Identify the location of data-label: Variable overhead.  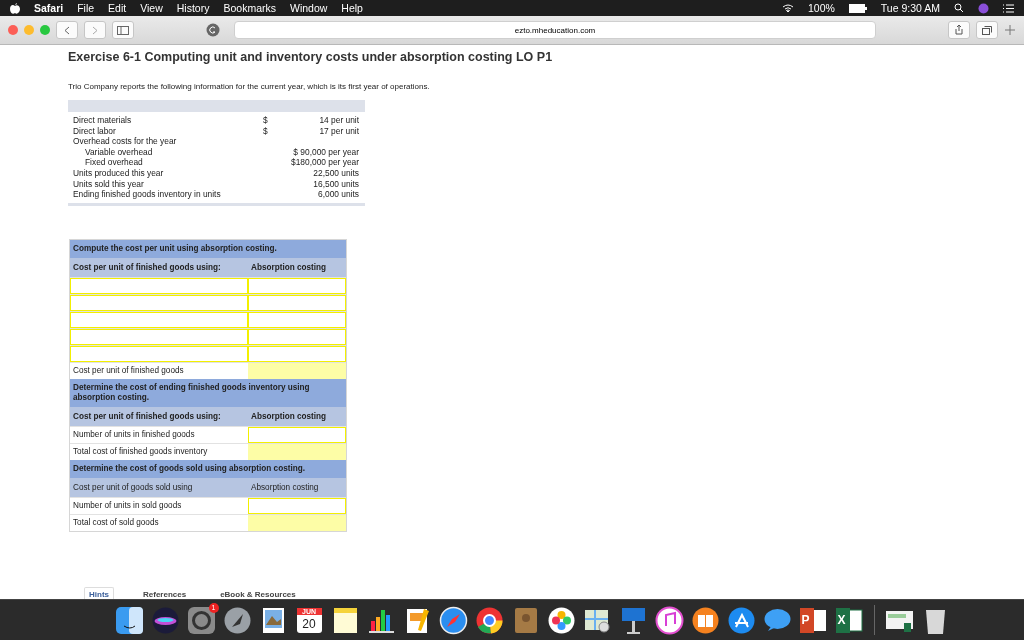
(119, 152).